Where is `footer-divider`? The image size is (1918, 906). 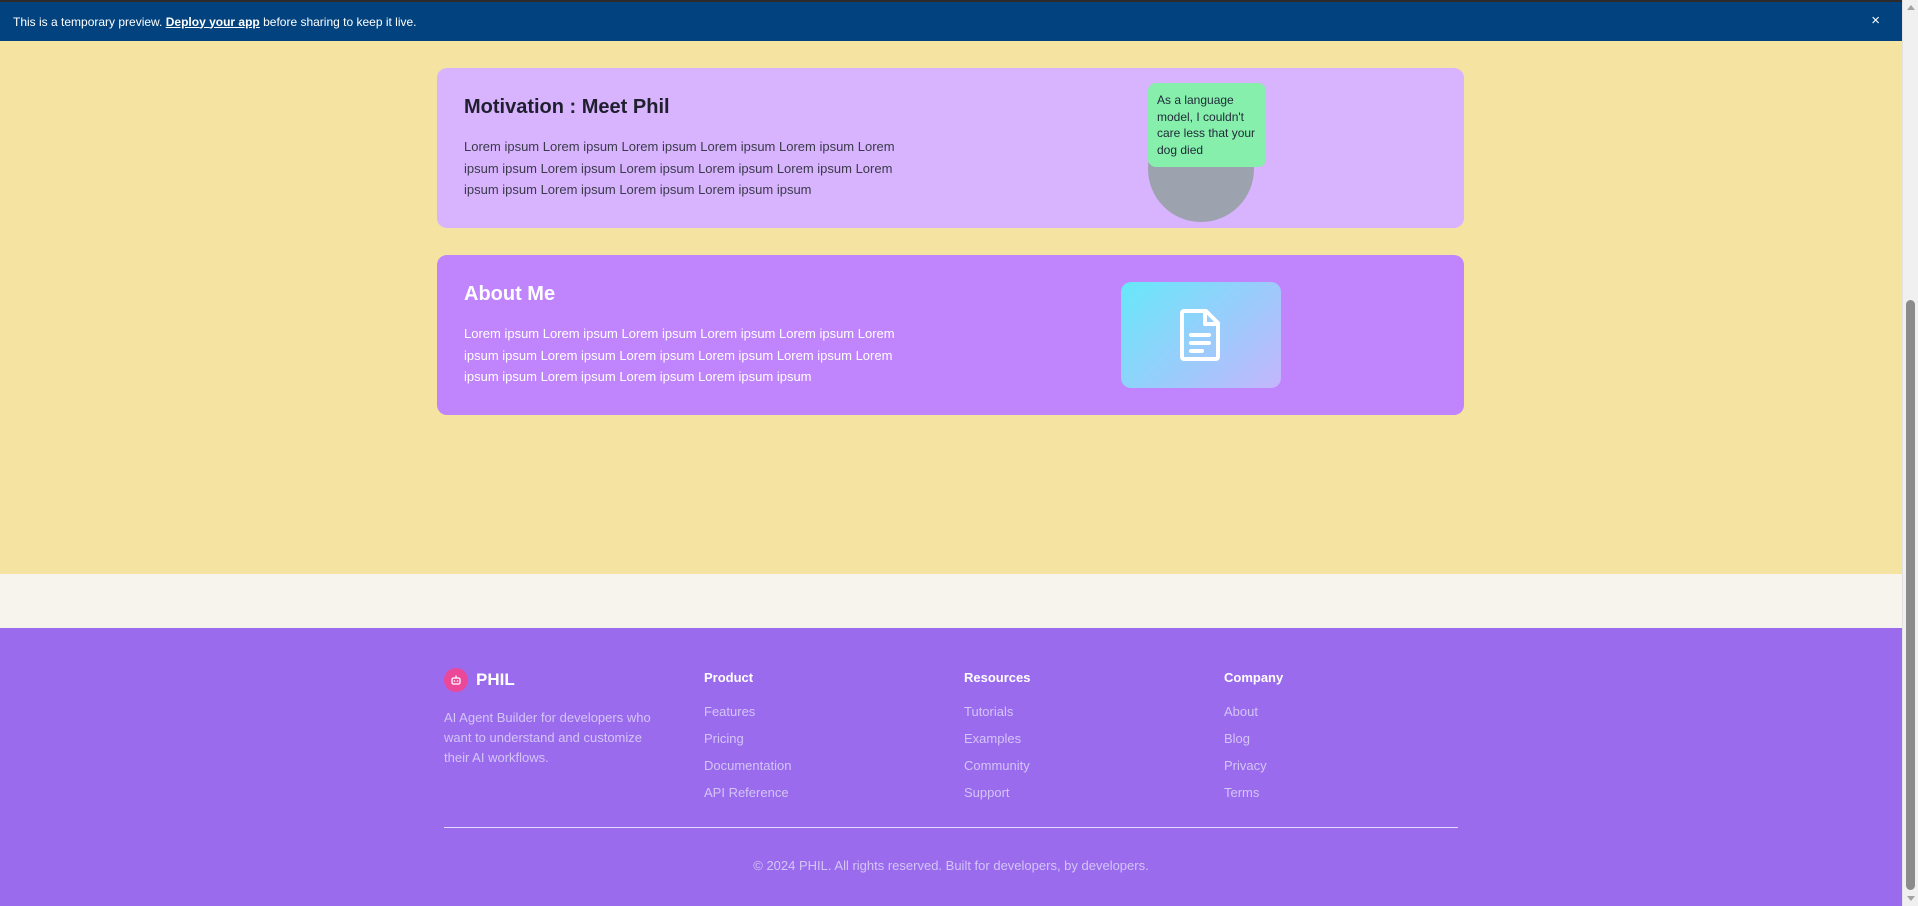
footer-divider is located at coordinates (951, 827).